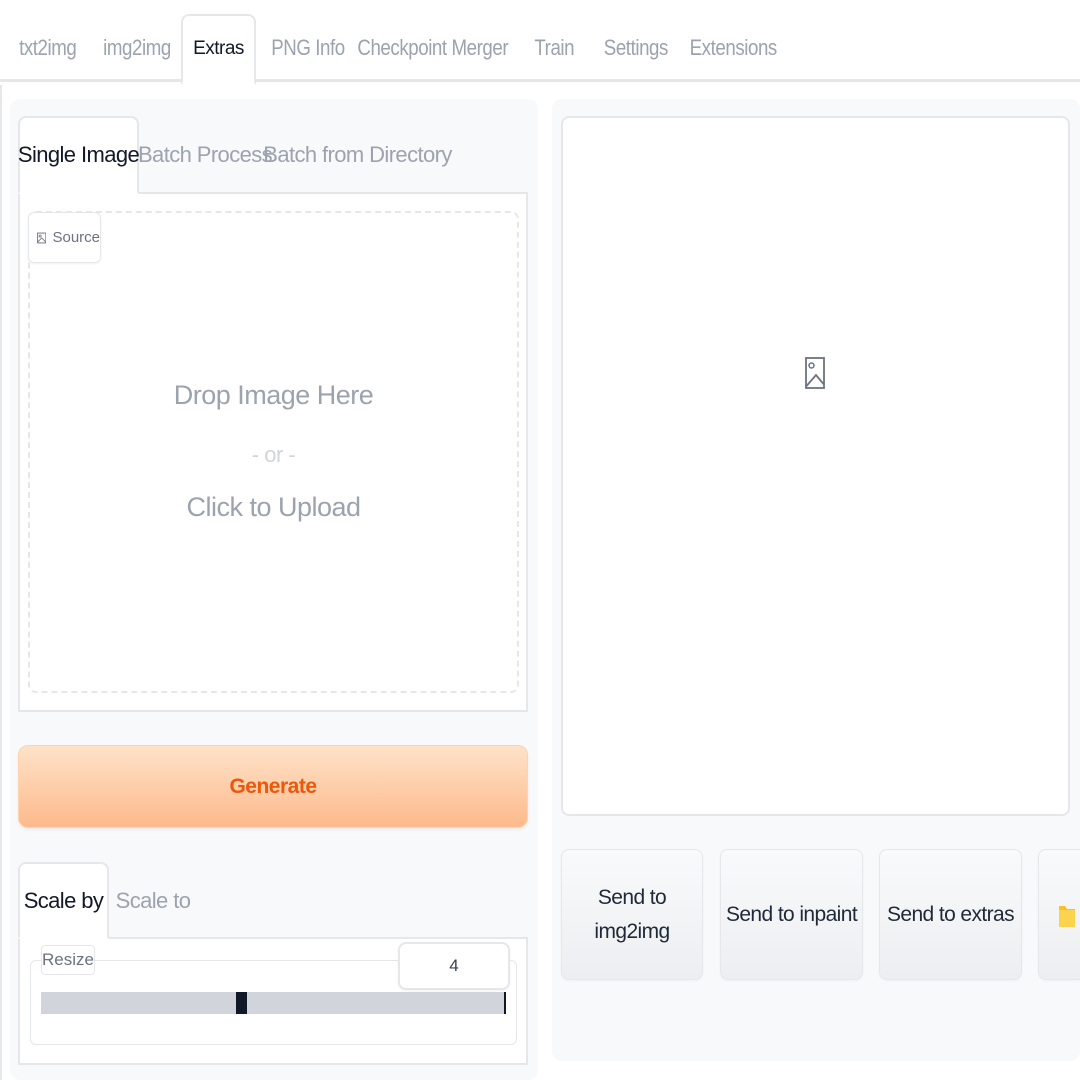 This screenshot has width=1080, height=1080. What do you see at coordinates (432, 48) in the screenshot?
I see `tab-checkpoint-merger: Checkpoint Merger` at bounding box center [432, 48].